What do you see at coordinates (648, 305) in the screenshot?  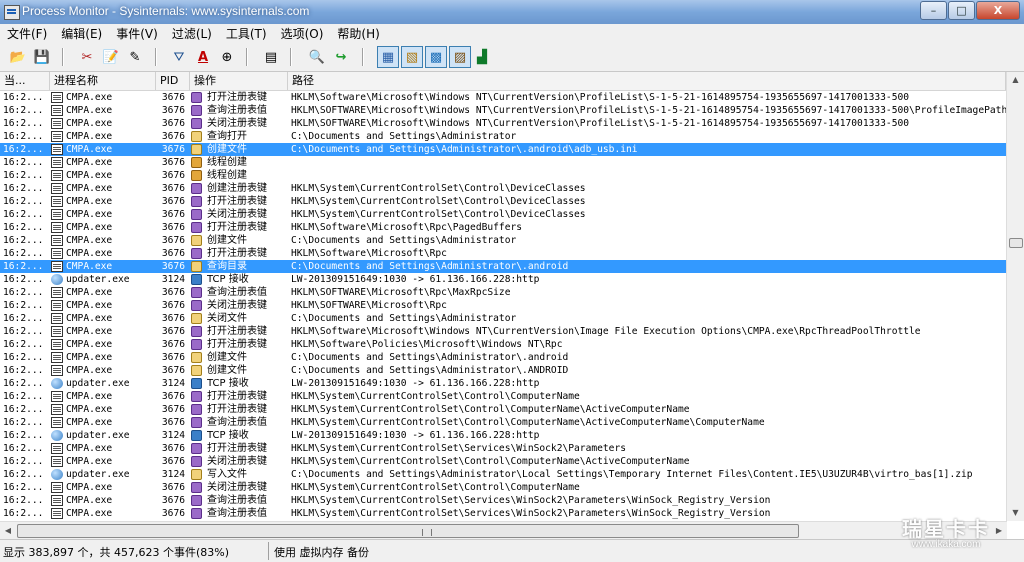 I see `event-path: HKLM\SOFTWARE\Microsoft\Rpc` at bounding box center [648, 305].